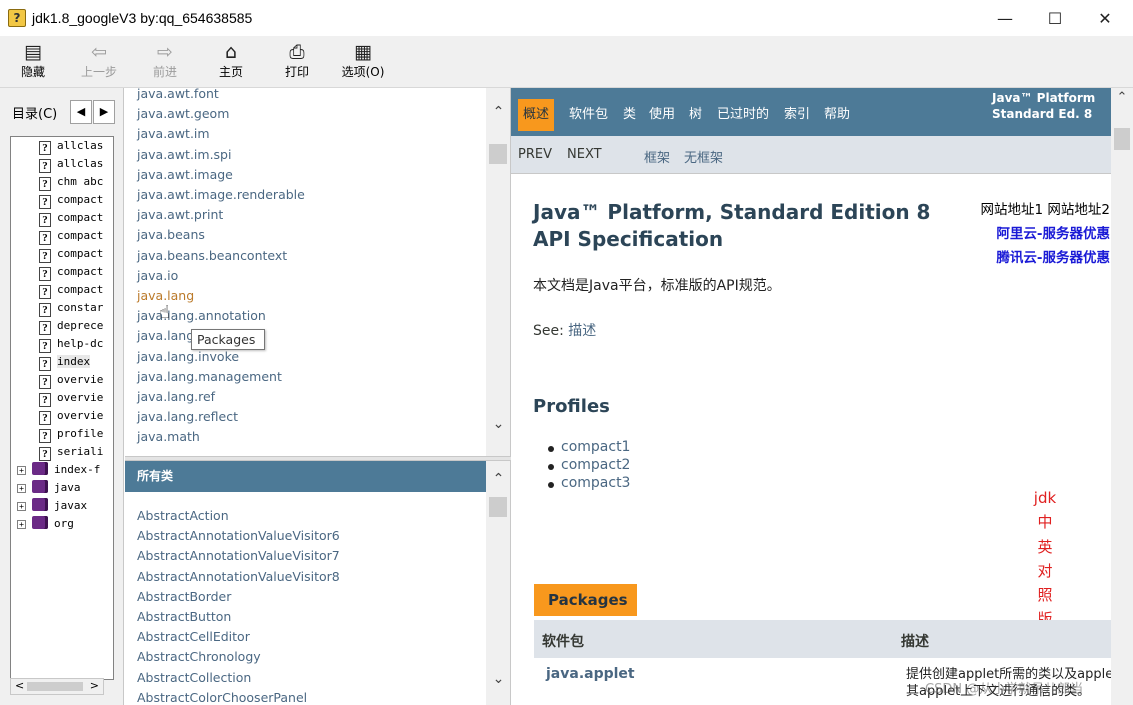 The image size is (1133, 705). I want to click on content-scrollbar: ⌃, so click(1122, 396).